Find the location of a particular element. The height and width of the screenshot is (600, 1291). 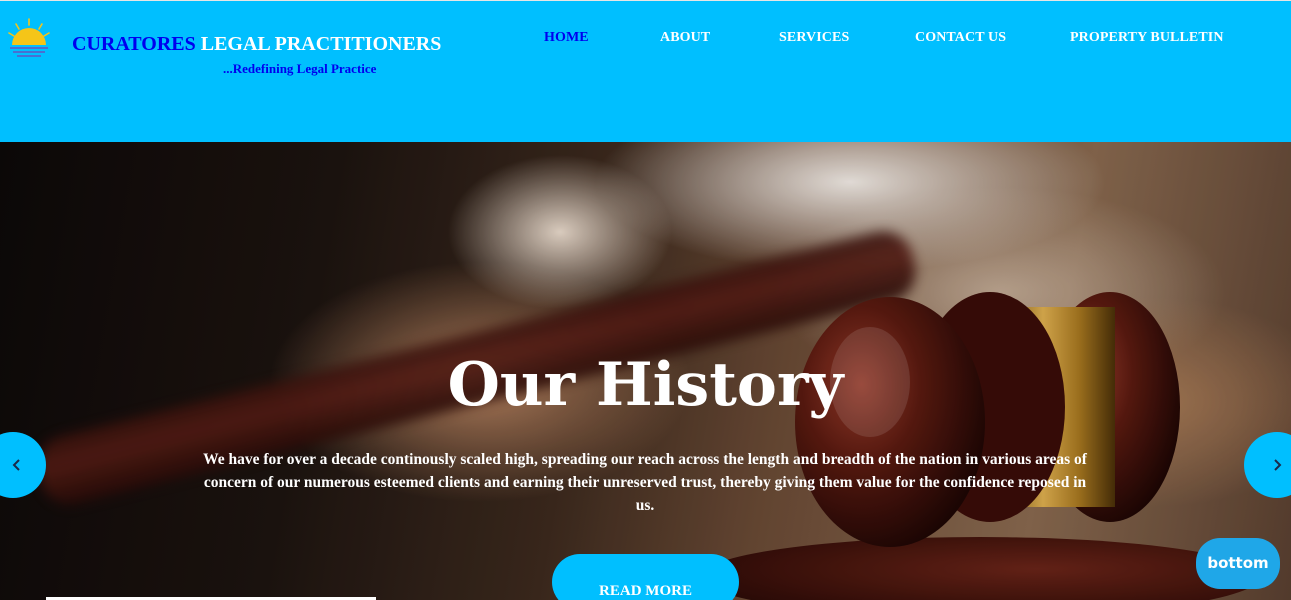

nav-services: SERVICES is located at coordinates (814, 38).